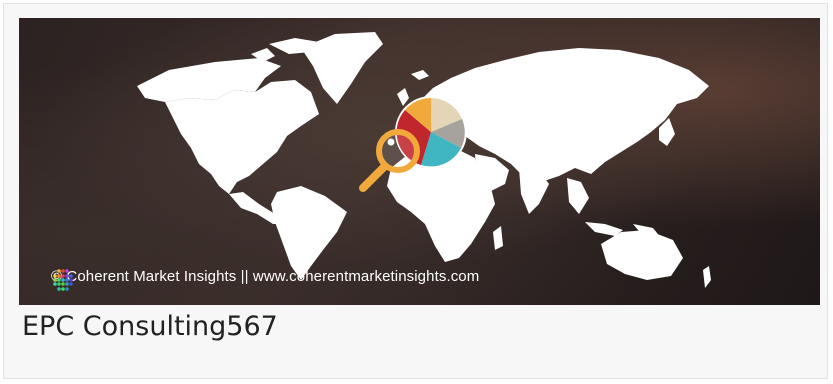 The width and height of the screenshot is (833, 384). I want to click on dot-grid-logo-icon, so click(63, 280).